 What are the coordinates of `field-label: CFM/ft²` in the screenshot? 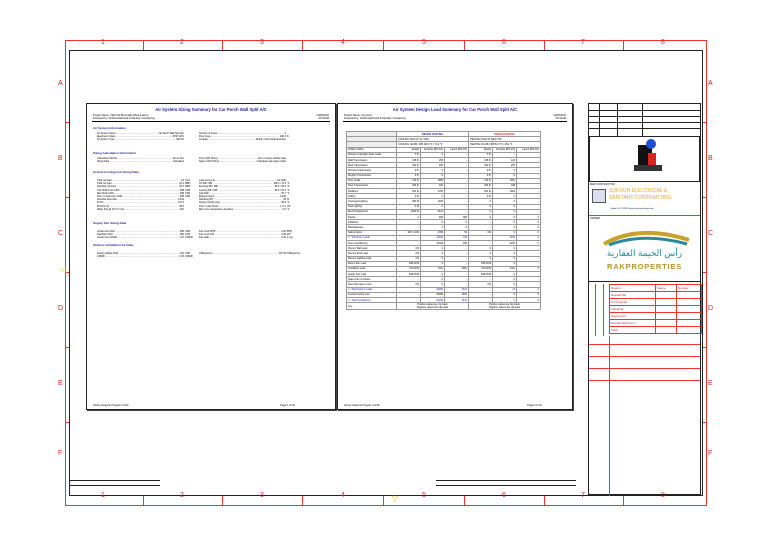 It's located at (137, 256).